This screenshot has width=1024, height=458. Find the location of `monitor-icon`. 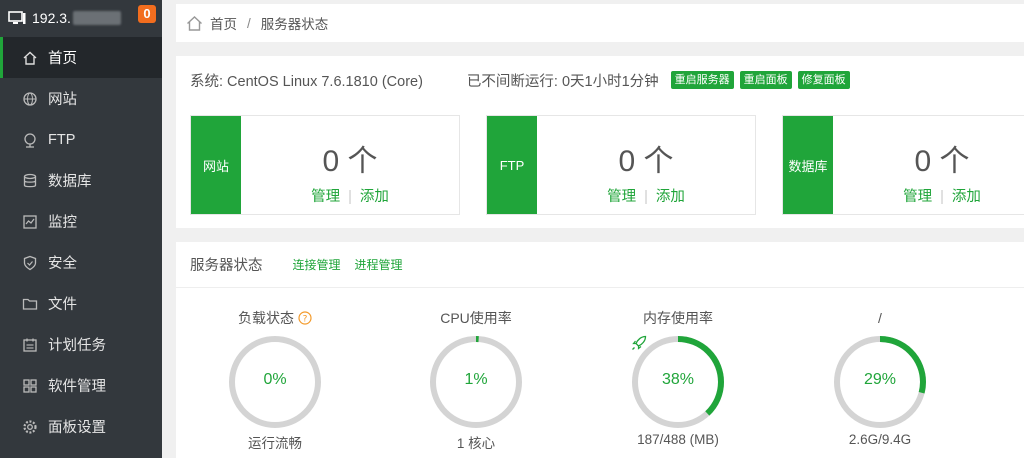

monitor-icon is located at coordinates (30, 221).